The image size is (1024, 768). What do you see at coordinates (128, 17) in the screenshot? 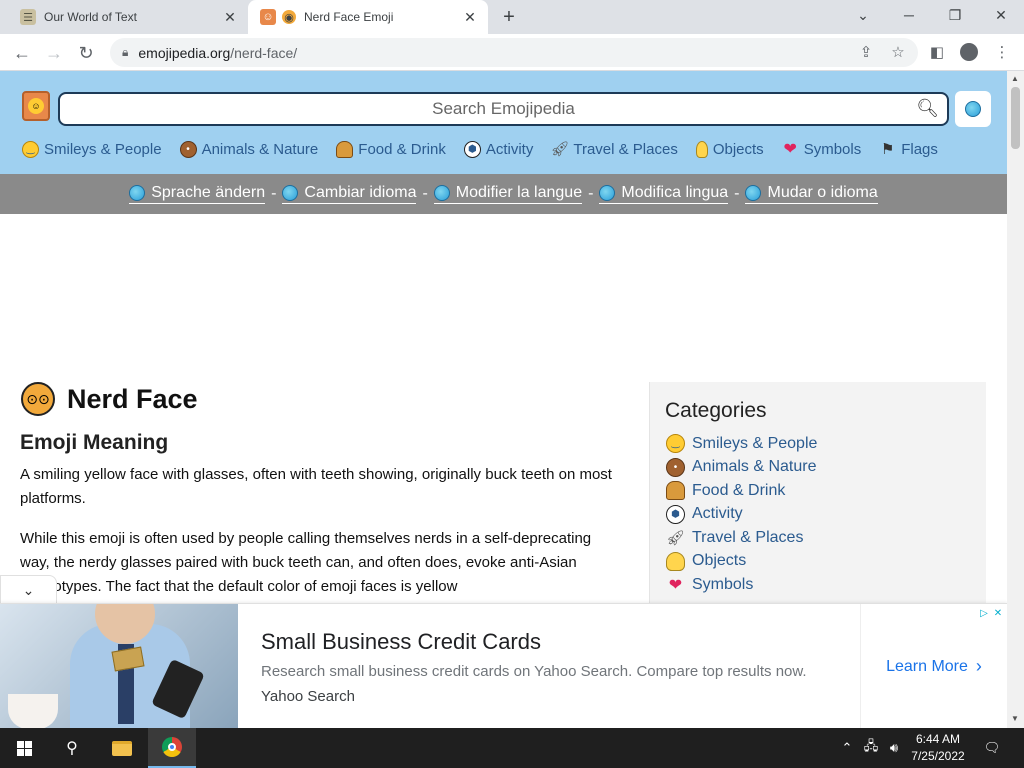
I see `tab-our-world-of-text: ☰ Our World of Text ✕` at bounding box center [128, 17].